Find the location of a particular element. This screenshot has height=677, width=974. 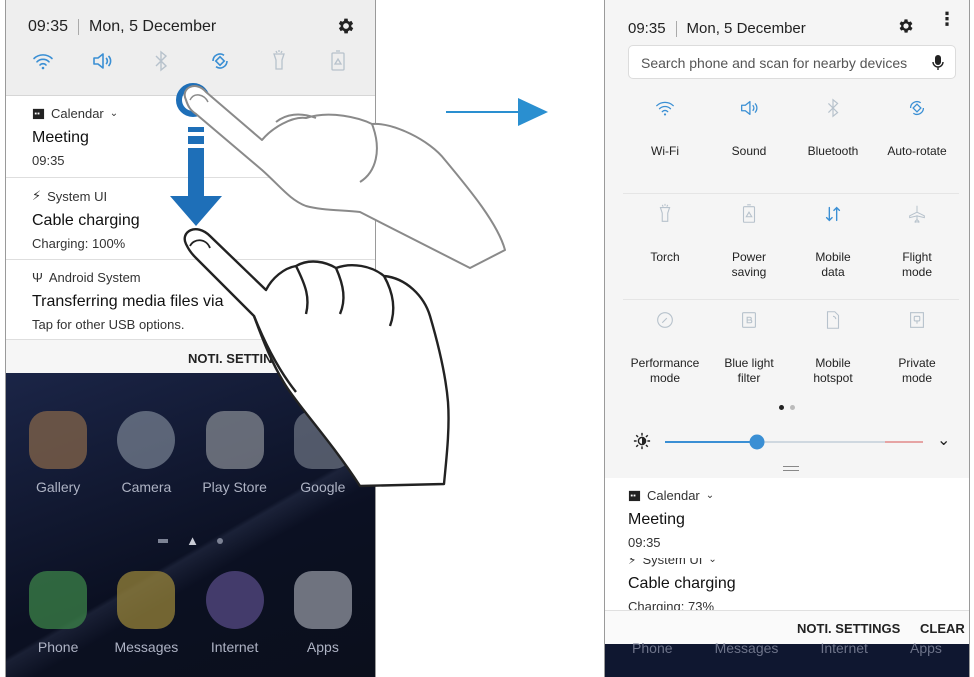

tile-label: Torch is located at coordinates (665, 257).